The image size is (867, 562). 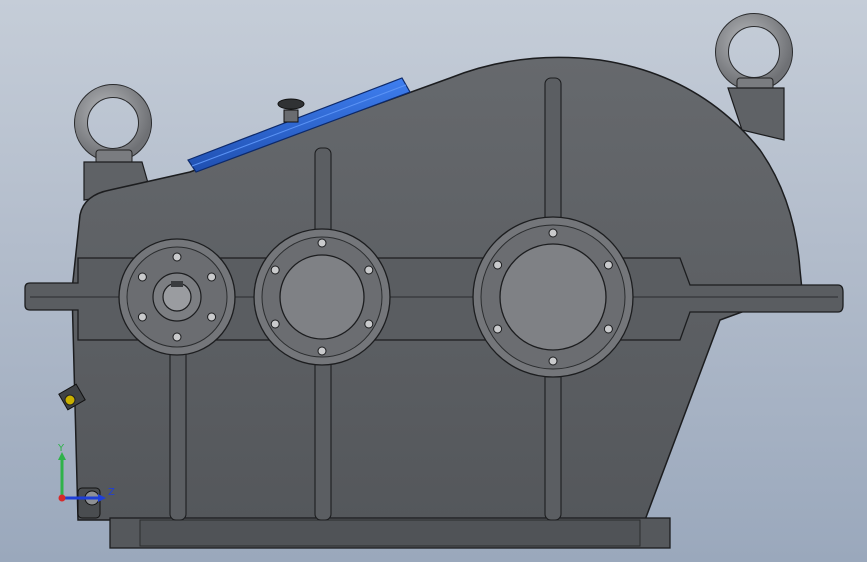 I want to click on lifting-eye-right, so click(x=754, y=53).